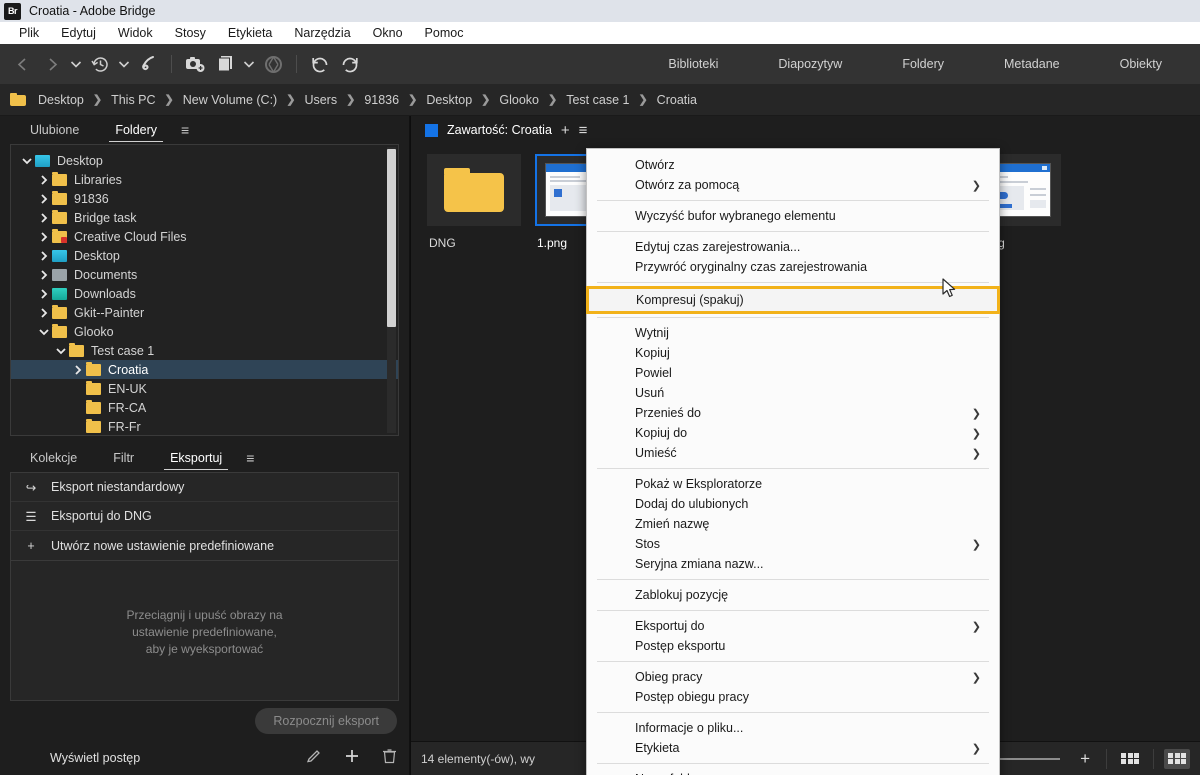 This screenshot has width=1200, height=775. Describe the element at coordinates (381, 100) in the screenshot. I see `breadcrumb-item: 91836` at that location.